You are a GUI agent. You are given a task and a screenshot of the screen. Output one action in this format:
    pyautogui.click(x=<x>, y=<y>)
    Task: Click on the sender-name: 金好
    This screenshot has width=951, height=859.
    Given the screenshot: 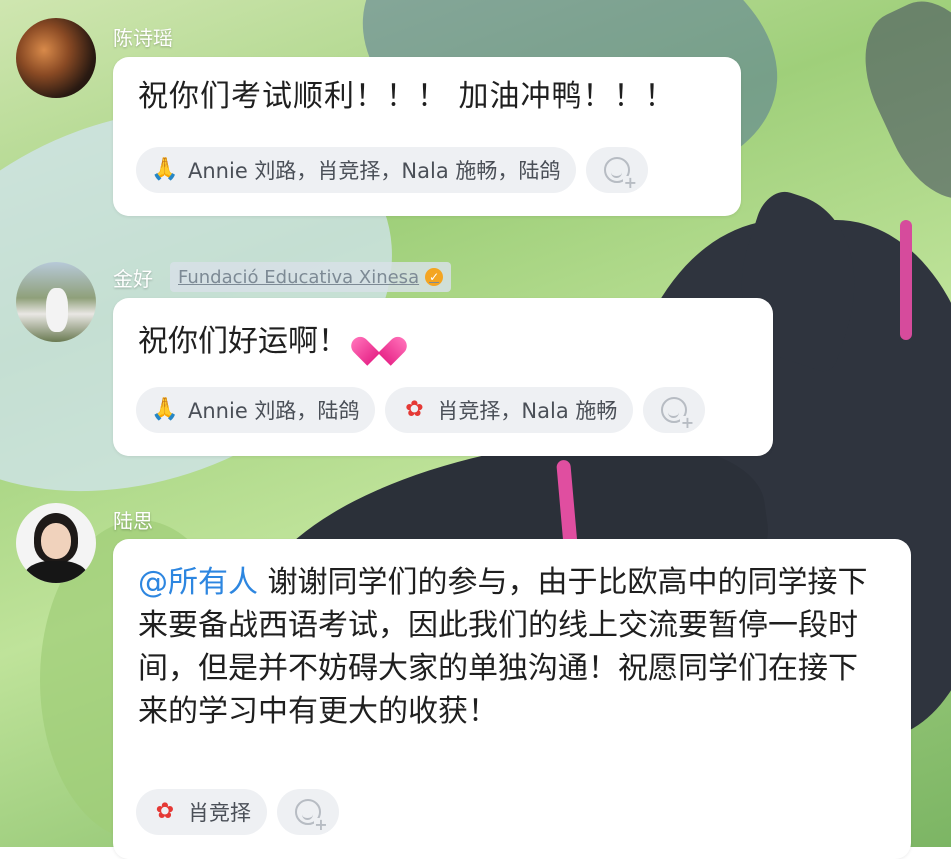 What is the action you would take?
    pyautogui.click(x=133, y=279)
    